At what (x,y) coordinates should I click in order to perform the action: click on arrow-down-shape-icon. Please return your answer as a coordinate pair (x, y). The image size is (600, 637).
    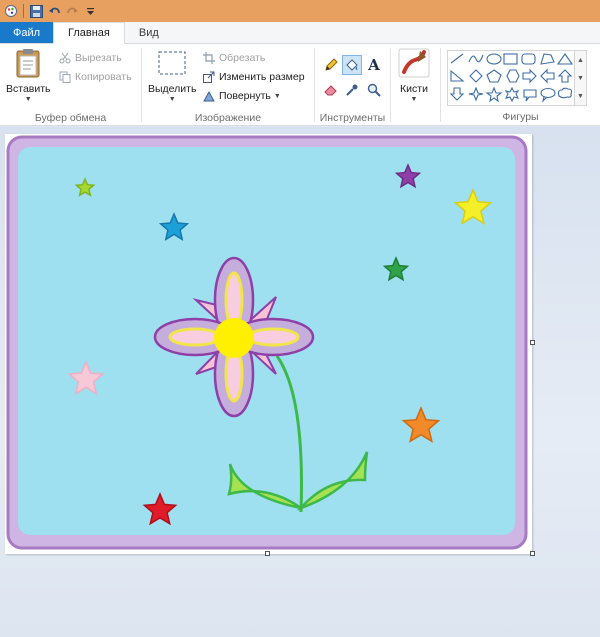
    Looking at the image, I should click on (457, 94).